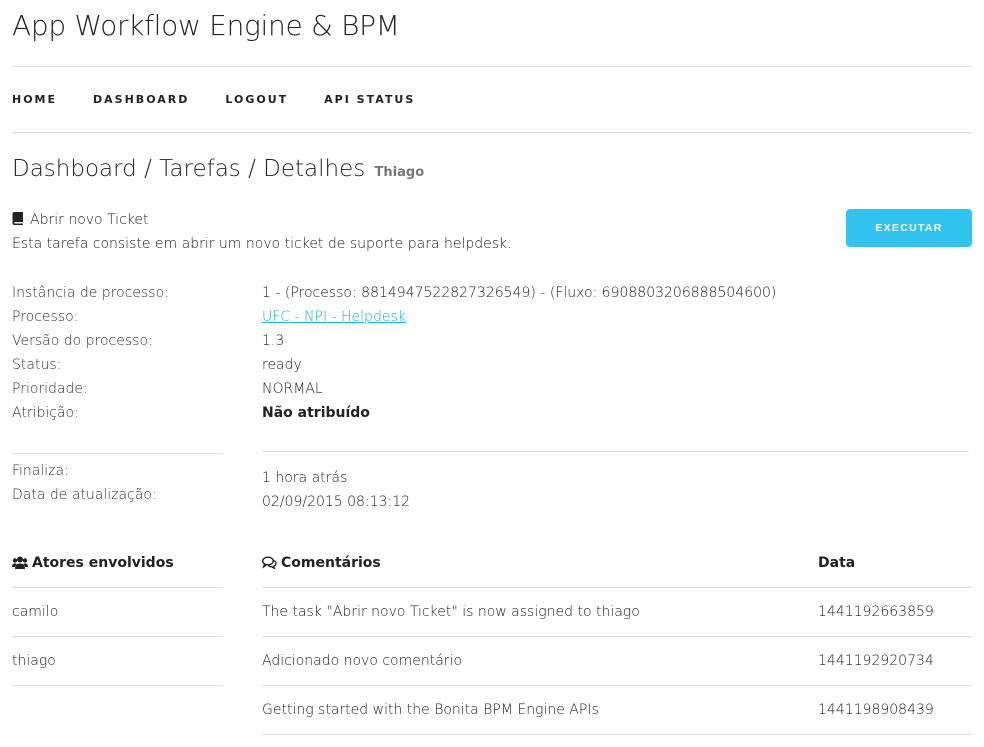 Image resolution: width=984 pixels, height=747 pixels. I want to click on process-link: UFC - NPI - Helpdesk, so click(334, 317).